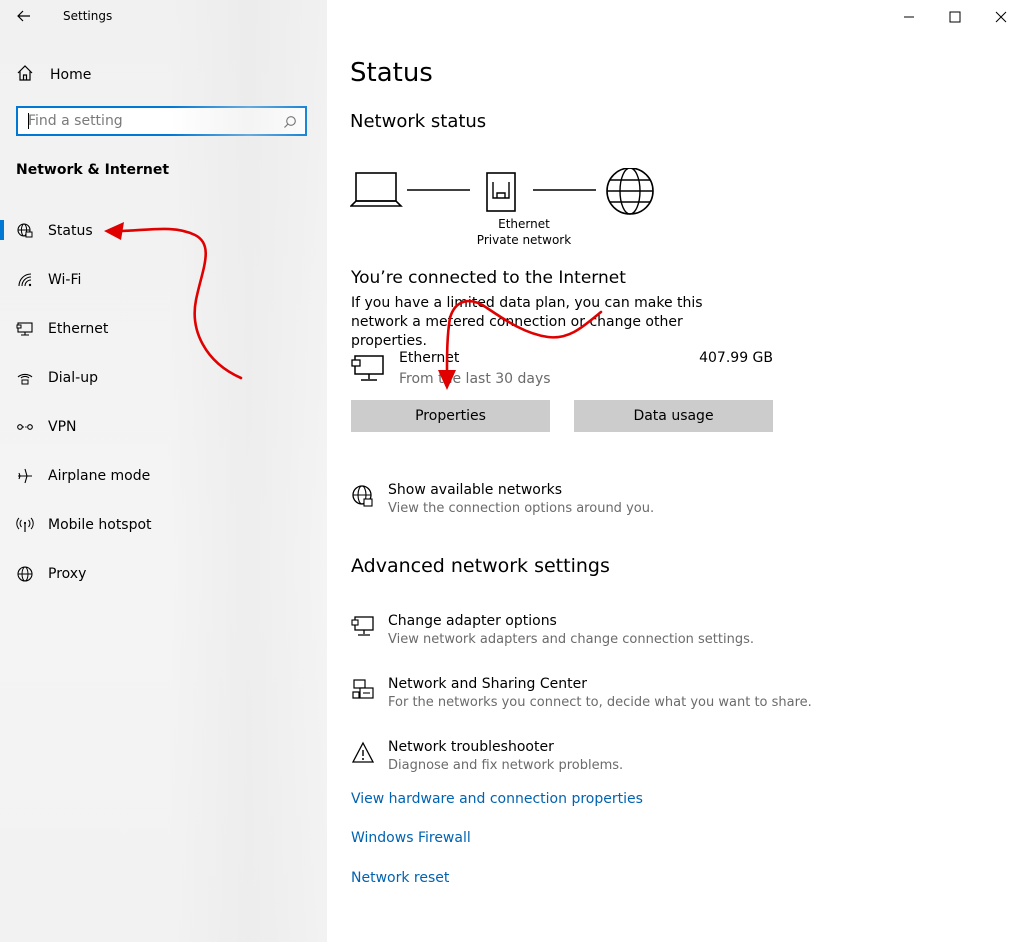 The height and width of the screenshot is (942, 1024). I want to click on connection-name: Ethernet, so click(429, 358).